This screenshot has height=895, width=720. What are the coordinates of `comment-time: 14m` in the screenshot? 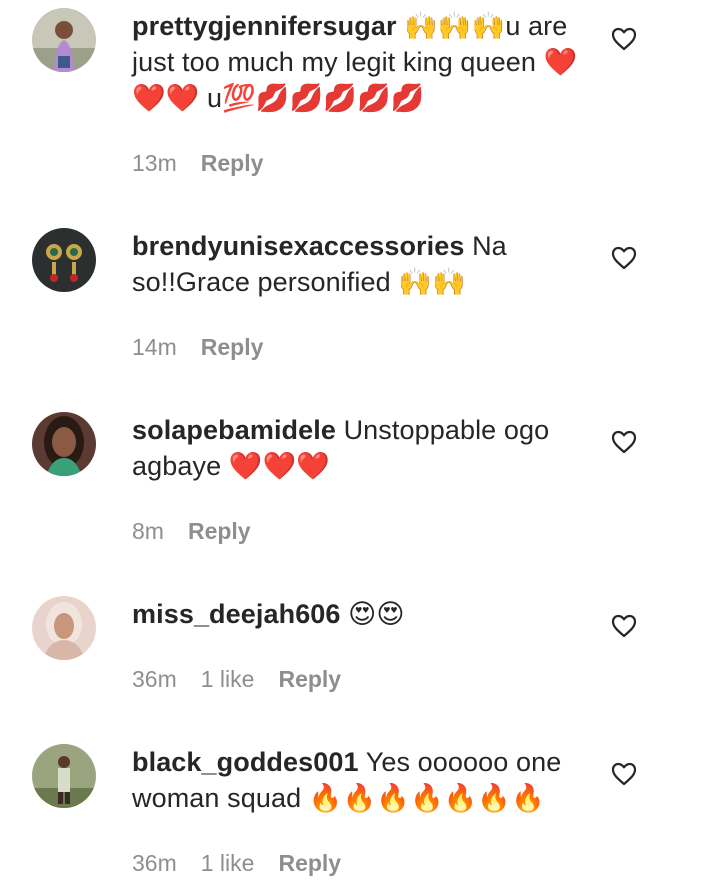 It's located at (154, 347).